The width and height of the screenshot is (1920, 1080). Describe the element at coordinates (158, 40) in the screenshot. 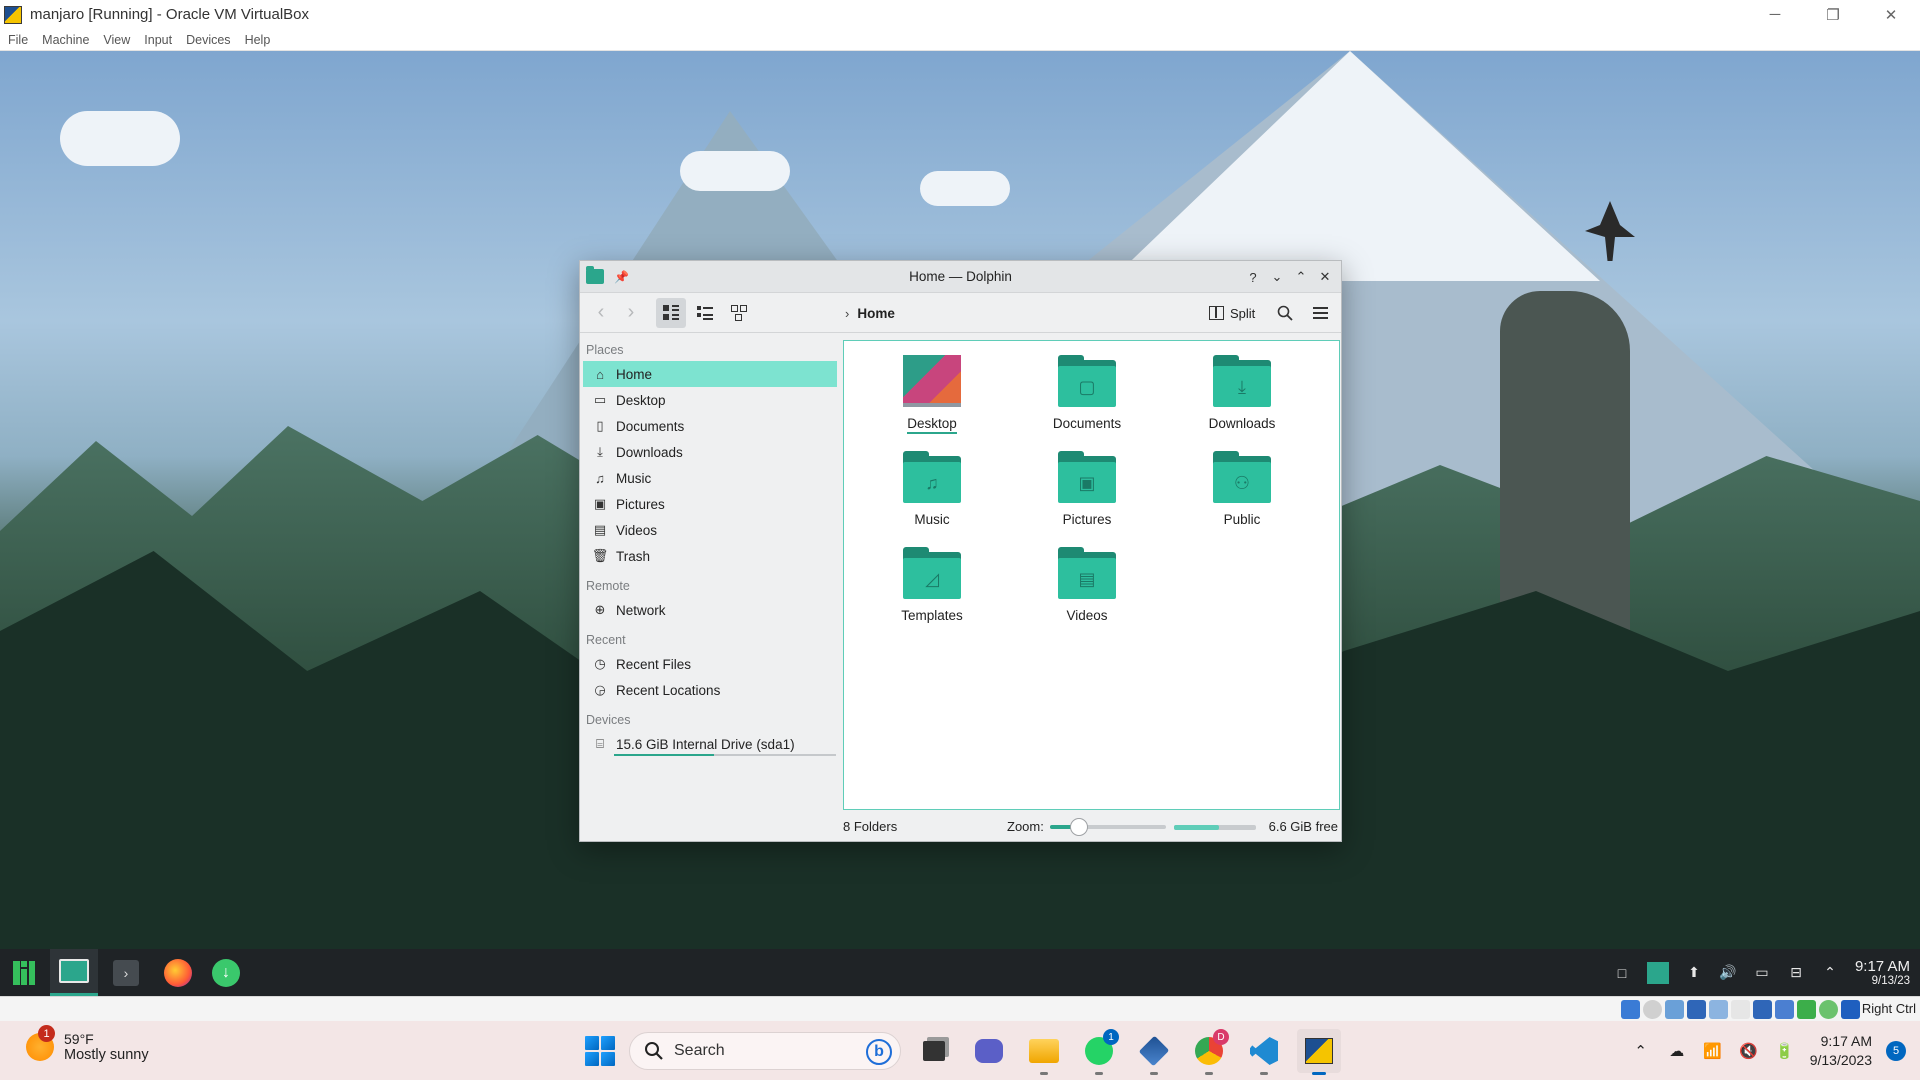

I see `menu-input: Input` at that location.